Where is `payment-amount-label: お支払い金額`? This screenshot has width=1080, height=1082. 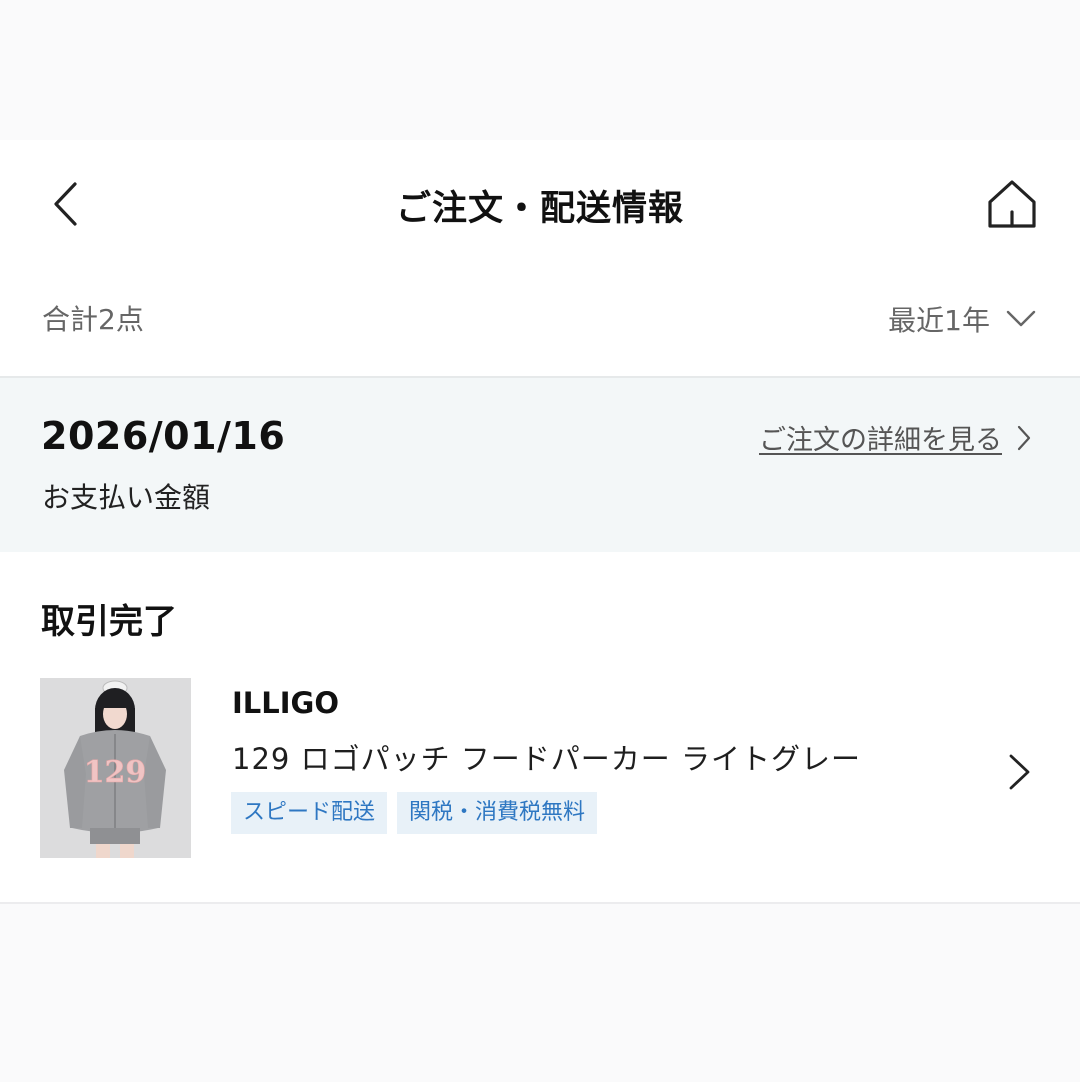 payment-amount-label: お支払い金額 is located at coordinates (126, 497).